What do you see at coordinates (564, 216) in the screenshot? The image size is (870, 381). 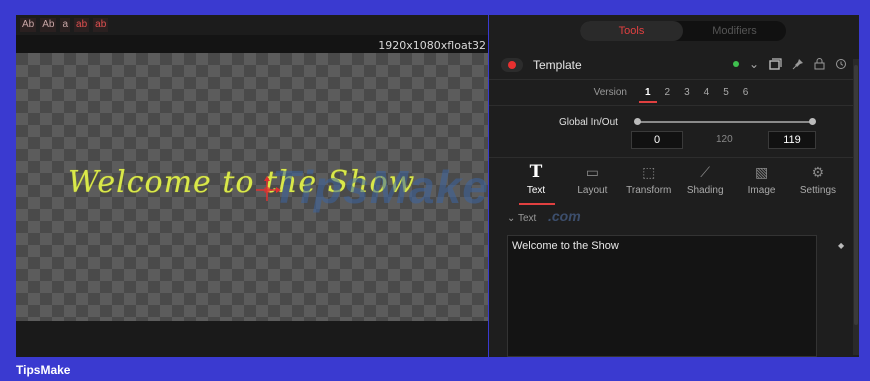 I see `watermark-logo-sub: .com` at bounding box center [564, 216].